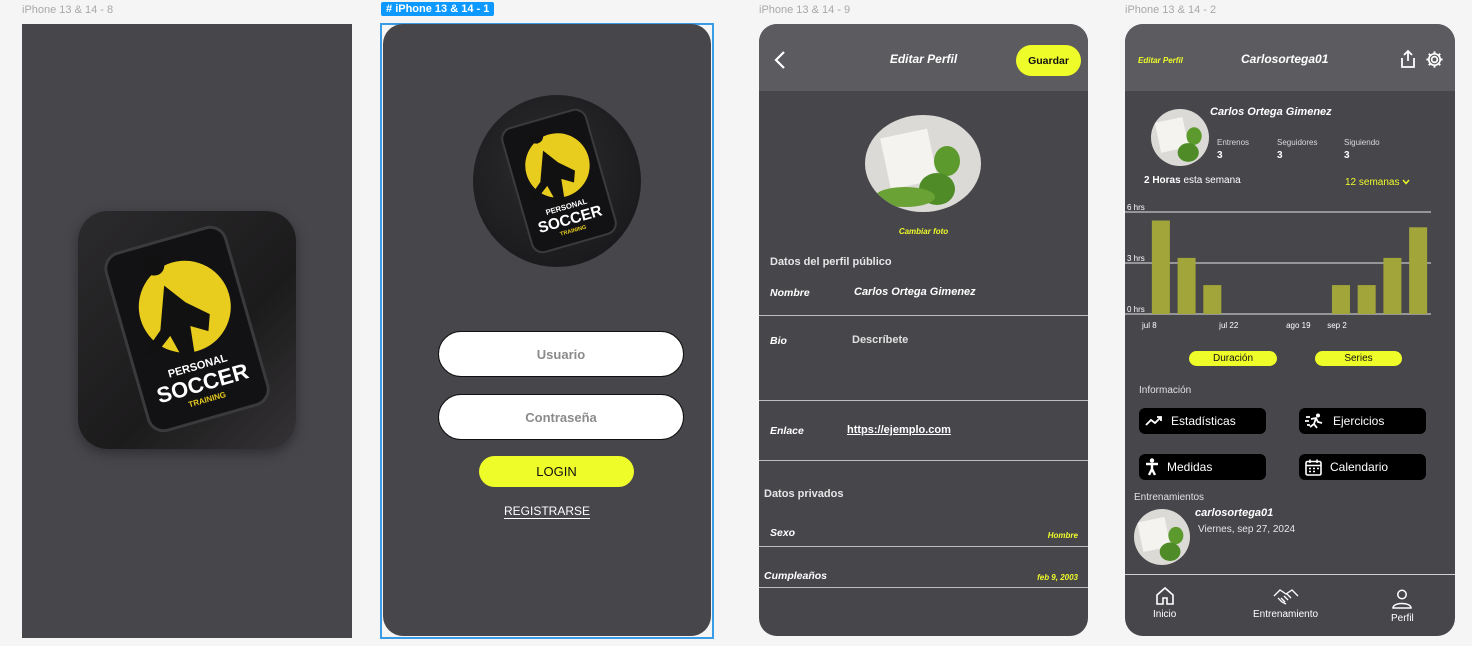 Image resolution: width=1472 pixels, height=646 pixels. I want to click on calendar-icon, so click(1313, 467).